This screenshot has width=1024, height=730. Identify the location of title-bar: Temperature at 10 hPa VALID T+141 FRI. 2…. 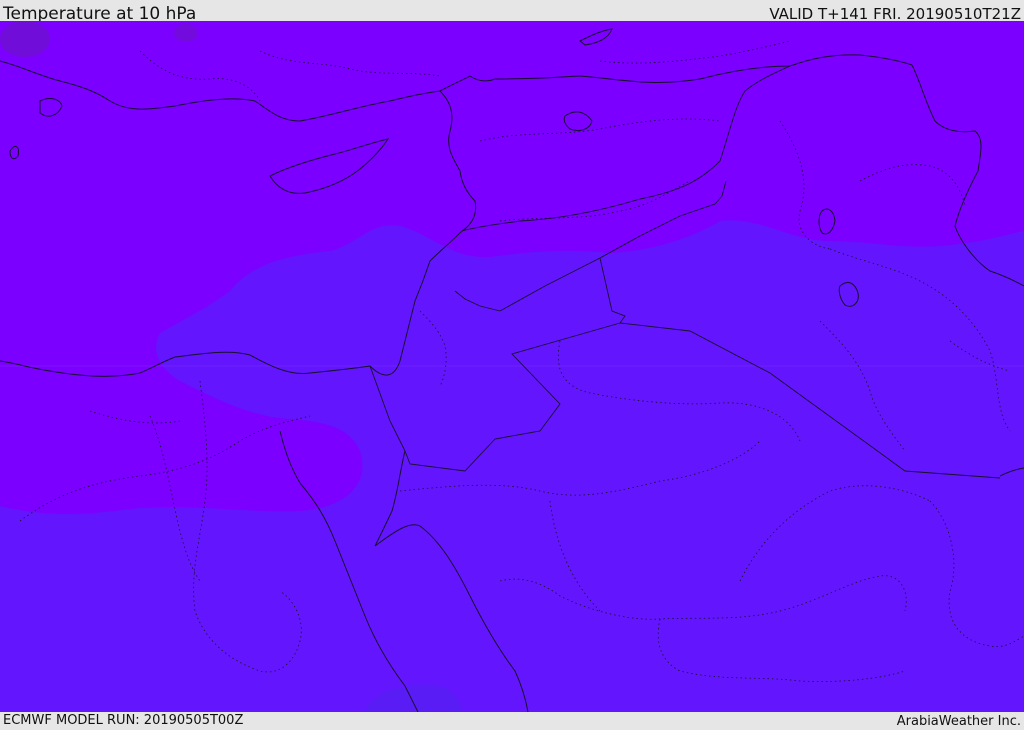
(512, 12).